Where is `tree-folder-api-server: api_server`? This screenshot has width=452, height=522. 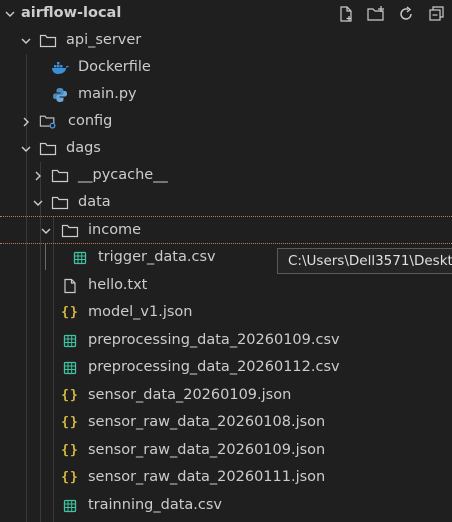 tree-folder-api-server: api_server is located at coordinates (226, 40).